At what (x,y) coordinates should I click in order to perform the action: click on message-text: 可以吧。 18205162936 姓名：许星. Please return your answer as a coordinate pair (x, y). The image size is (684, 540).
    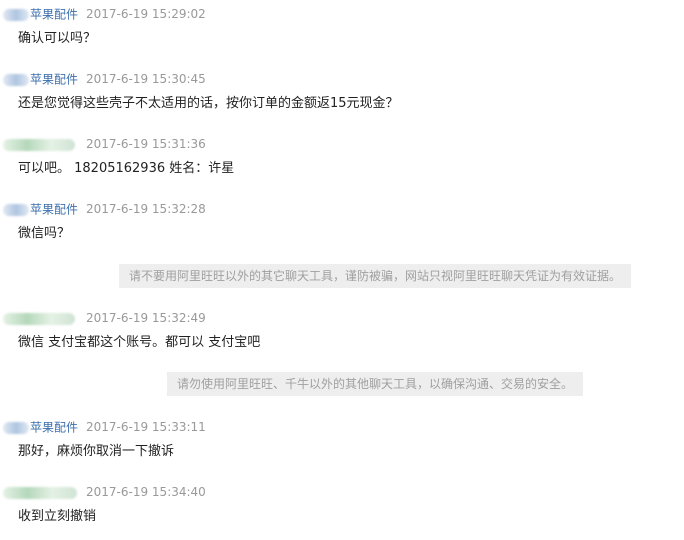
    Looking at the image, I should click on (126, 168).